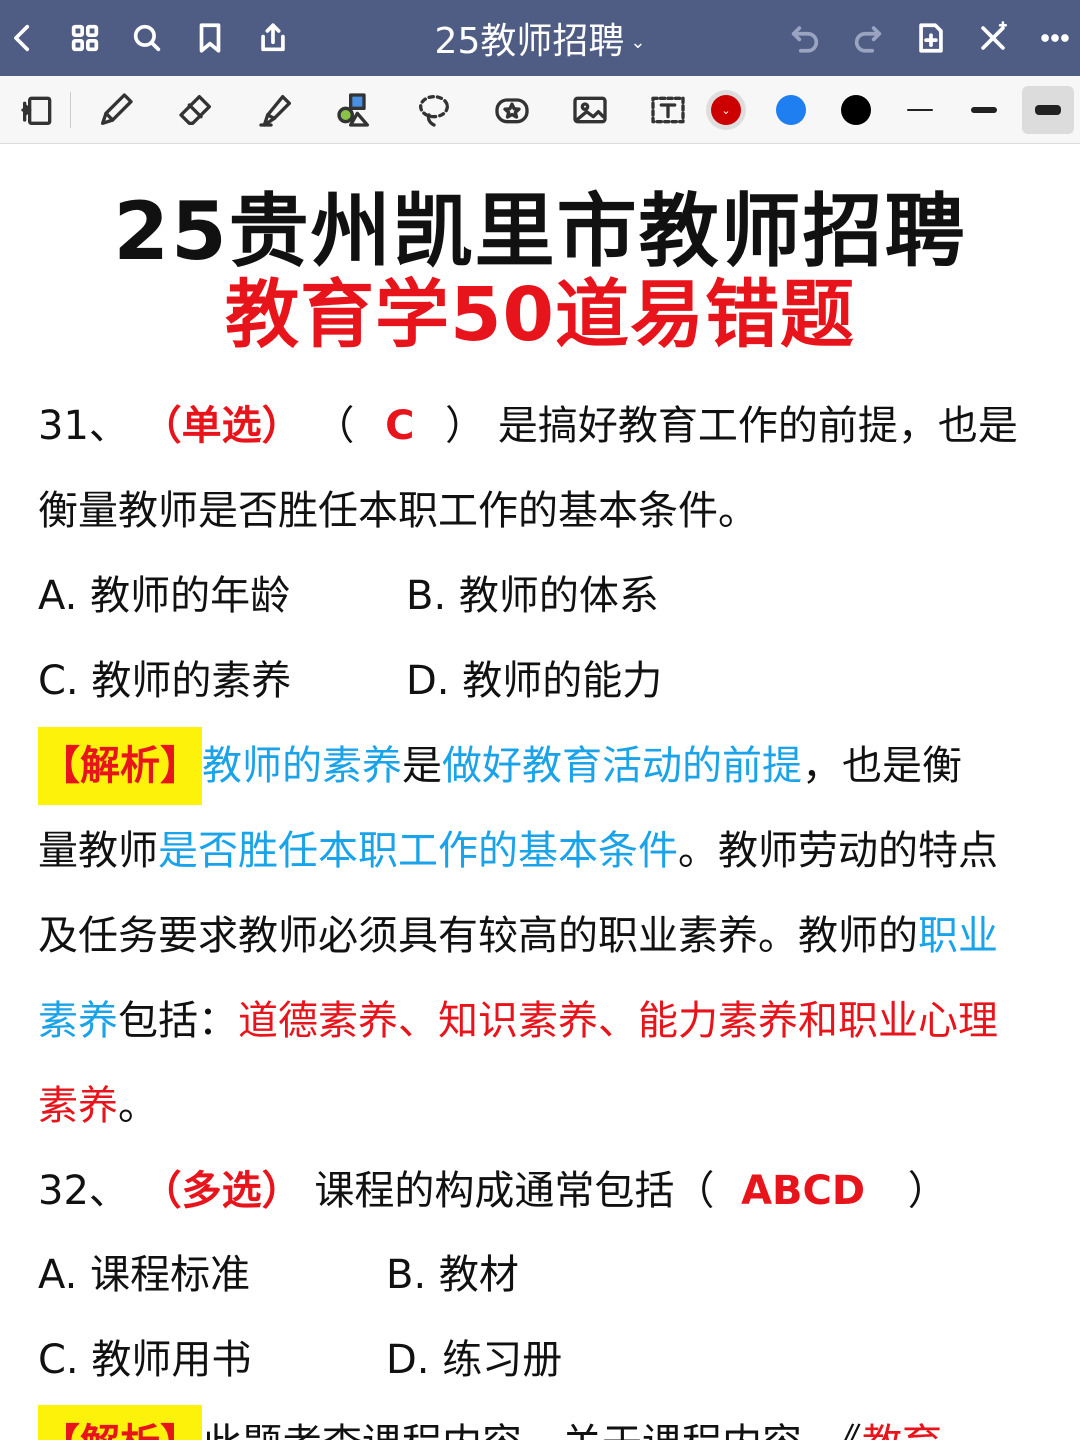  What do you see at coordinates (273, 38) in the screenshot?
I see `share-icon` at bounding box center [273, 38].